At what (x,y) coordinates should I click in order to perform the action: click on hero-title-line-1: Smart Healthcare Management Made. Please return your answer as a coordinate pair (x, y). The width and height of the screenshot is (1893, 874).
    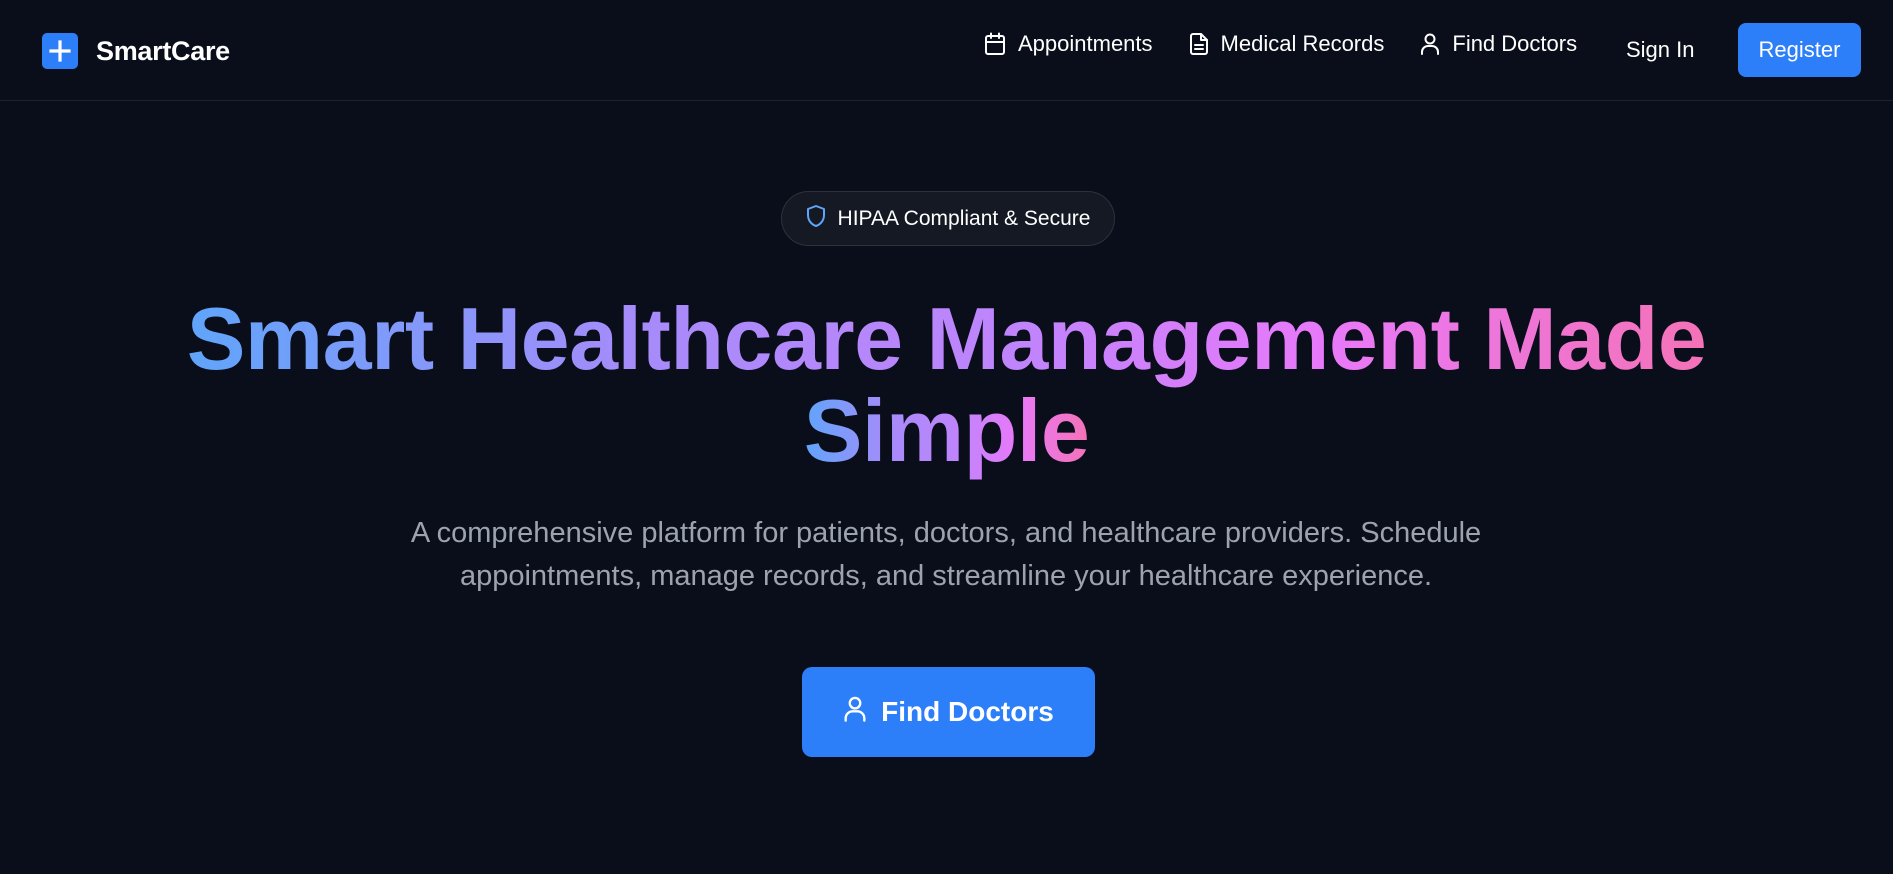
    Looking at the image, I should click on (946, 338).